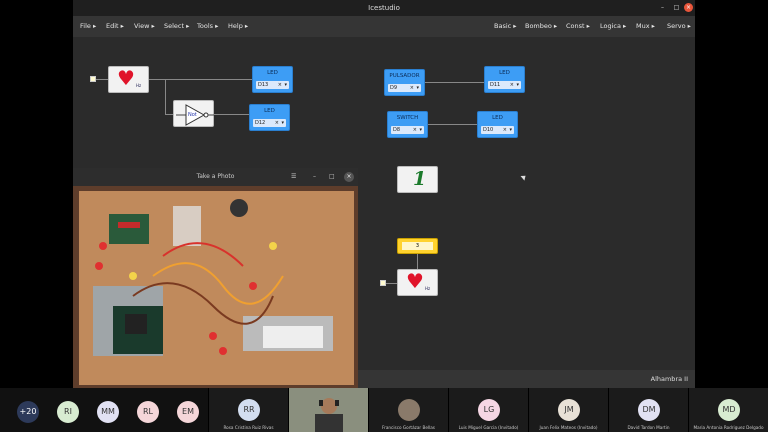 The width and height of the screenshot is (768, 432). What do you see at coordinates (404, 76) in the screenshot?
I see `pulsador-title: PULSADOR` at bounding box center [404, 76].